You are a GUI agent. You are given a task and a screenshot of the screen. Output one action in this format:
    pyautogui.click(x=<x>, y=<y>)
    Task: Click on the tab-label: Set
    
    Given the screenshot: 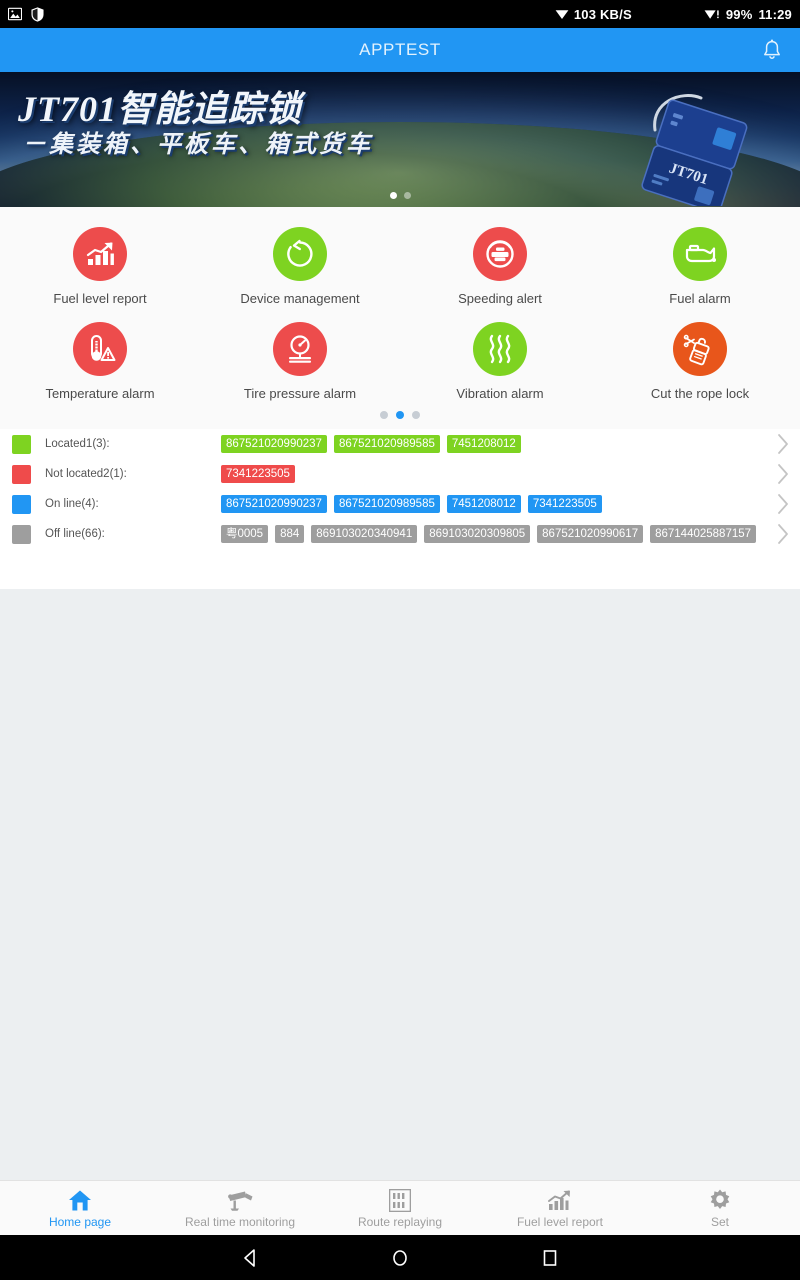 What is the action you would take?
    pyautogui.click(x=719, y=1221)
    